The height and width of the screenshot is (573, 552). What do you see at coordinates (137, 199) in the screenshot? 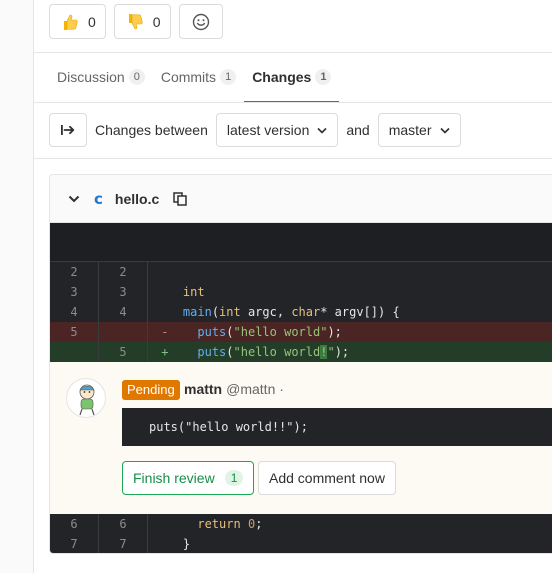
I see `file-name: hello.c` at bounding box center [137, 199].